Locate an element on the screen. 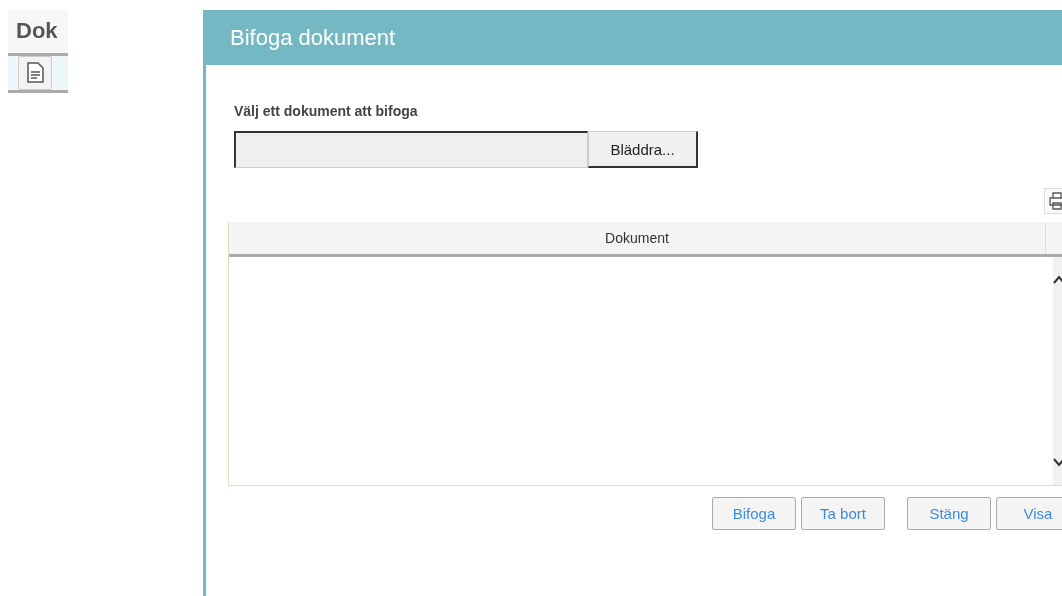 Image resolution: width=1062 pixels, height=596 pixels. printer-icon is located at coordinates (1055, 201).